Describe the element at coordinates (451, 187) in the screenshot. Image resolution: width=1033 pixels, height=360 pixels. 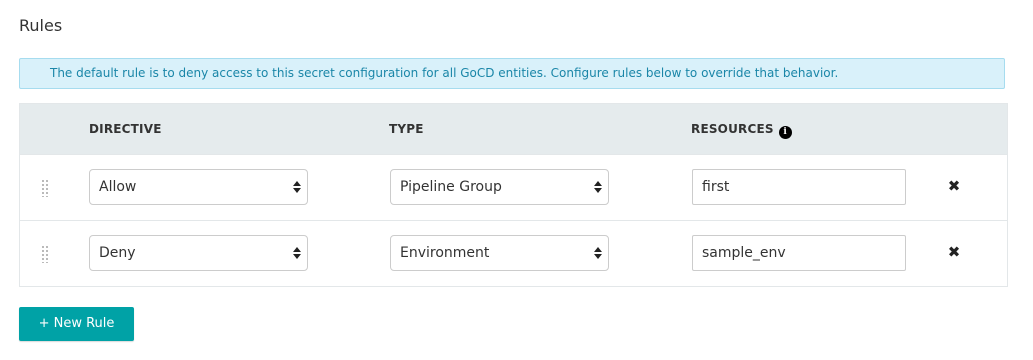
I see `type-select-value: Pipeline Group` at that location.